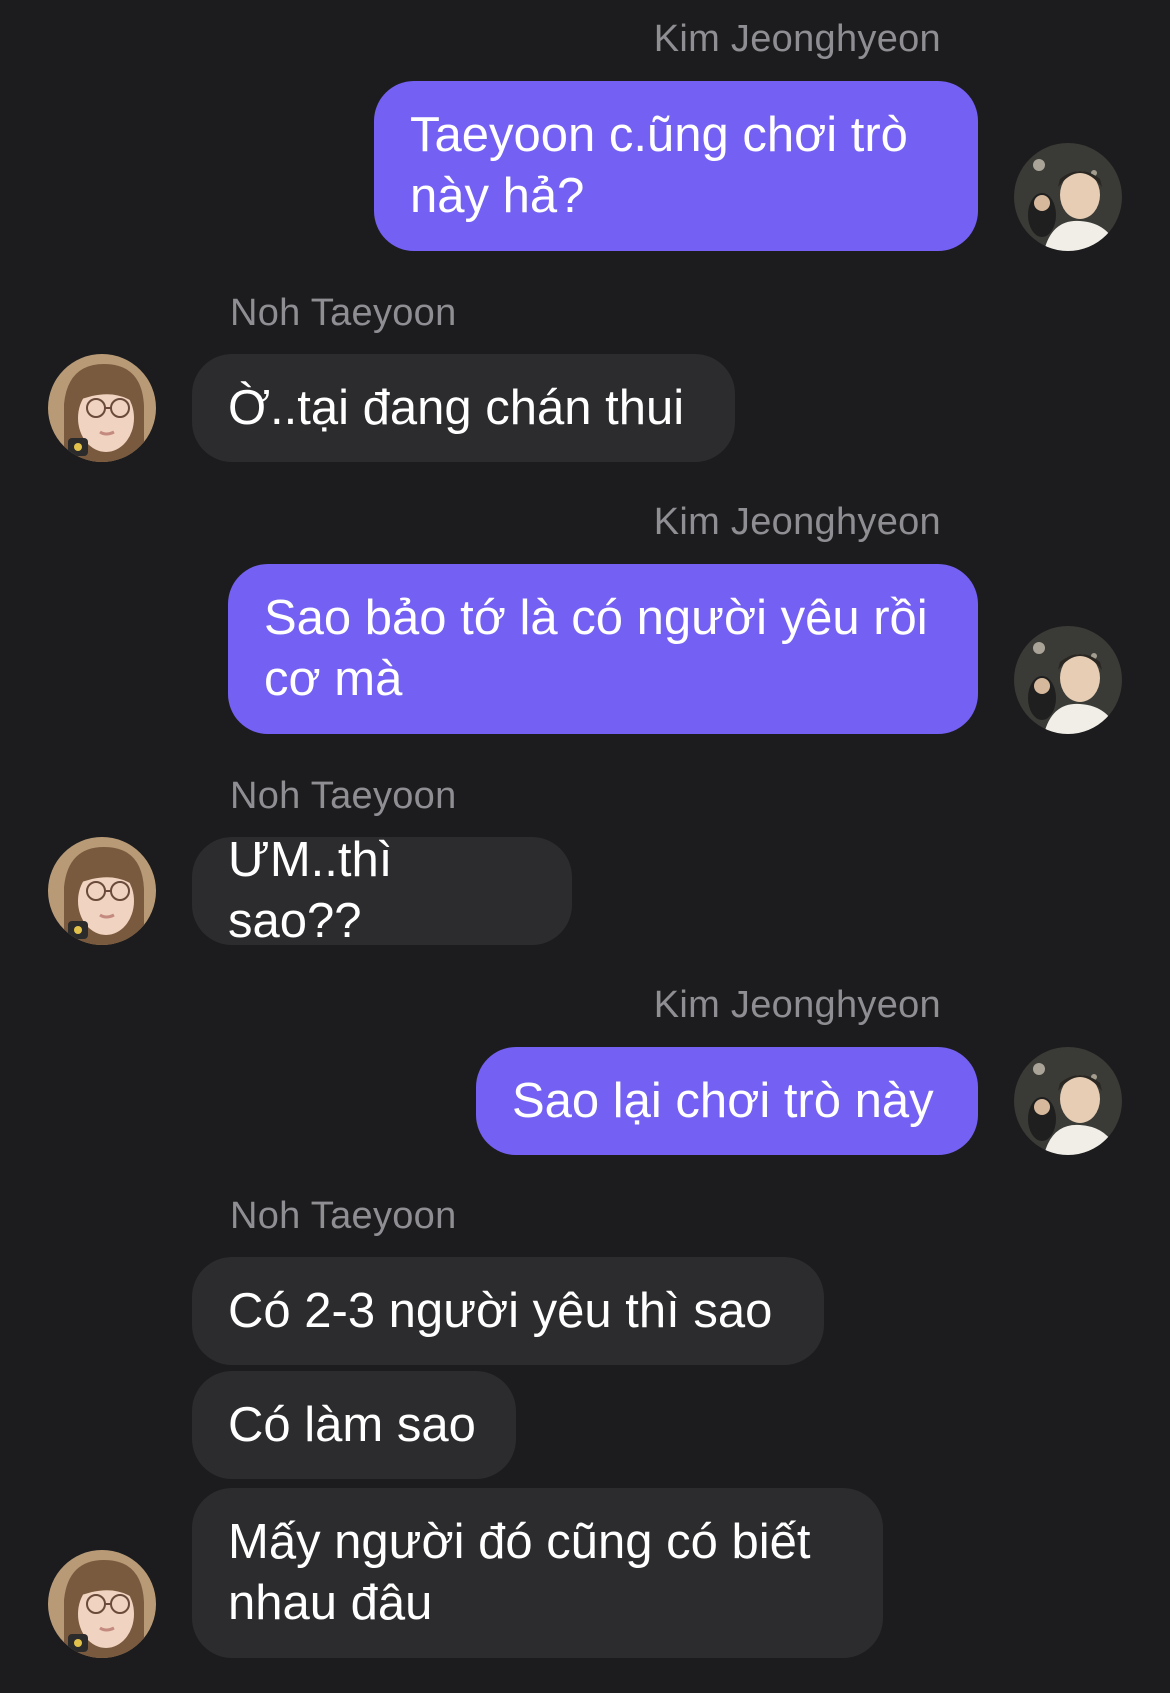  I want to click on message-bubble-outgoing: Sao bảo tớ là có người yêu rồi cơ mà, so click(603, 649).